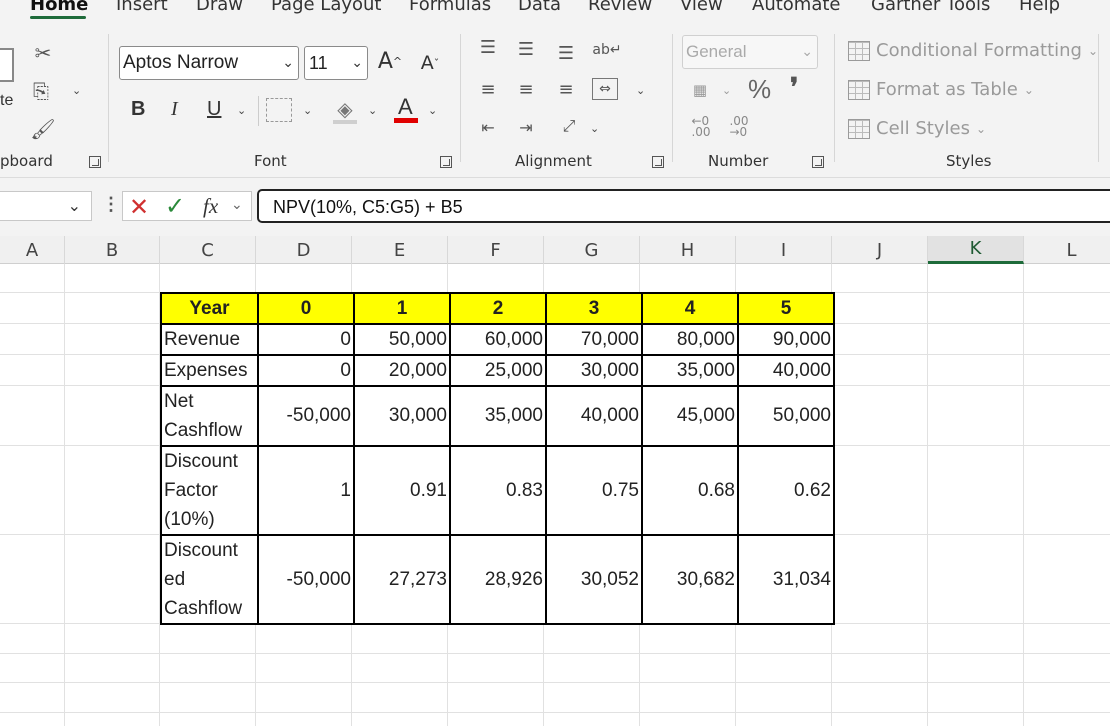 The image size is (1110, 726). Describe the element at coordinates (498, 339) in the screenshot. I see `table-cell: 60,000` at that location.